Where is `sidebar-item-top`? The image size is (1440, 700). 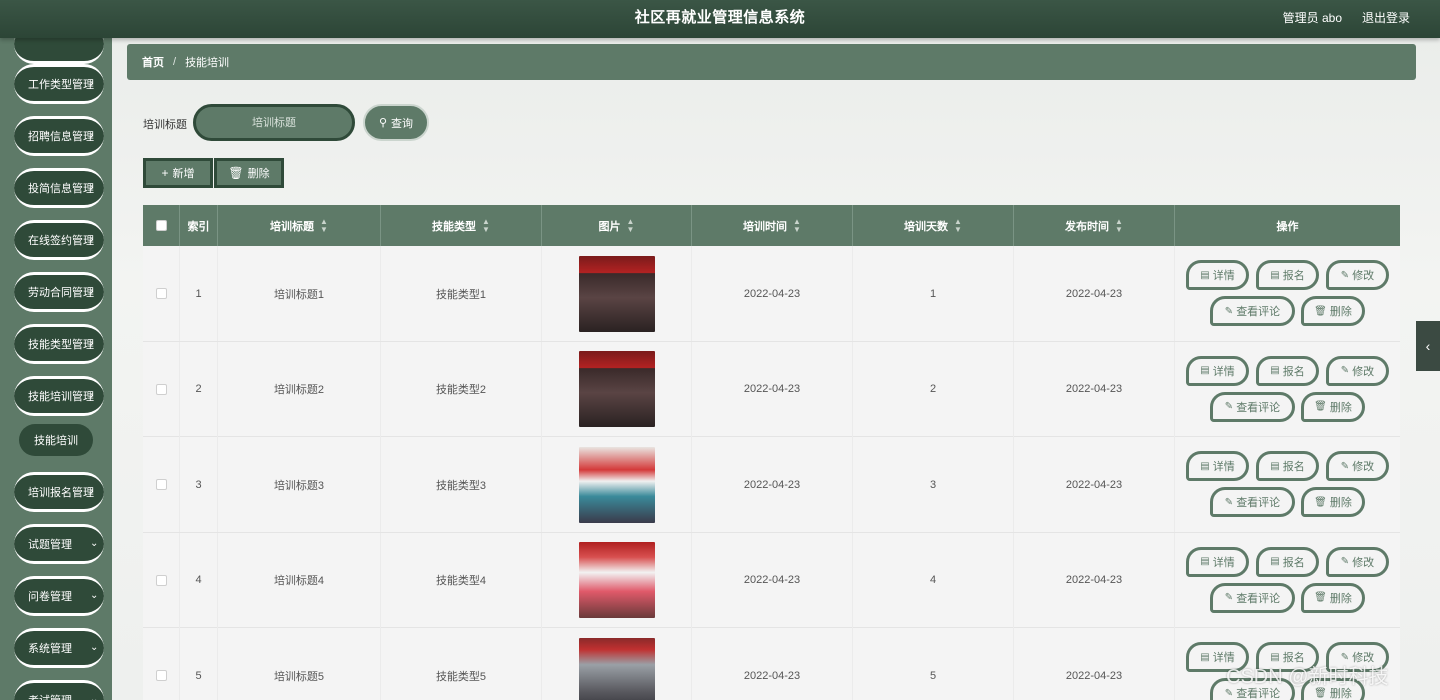
sidebar-item-top is located at coordinates (59, 51).